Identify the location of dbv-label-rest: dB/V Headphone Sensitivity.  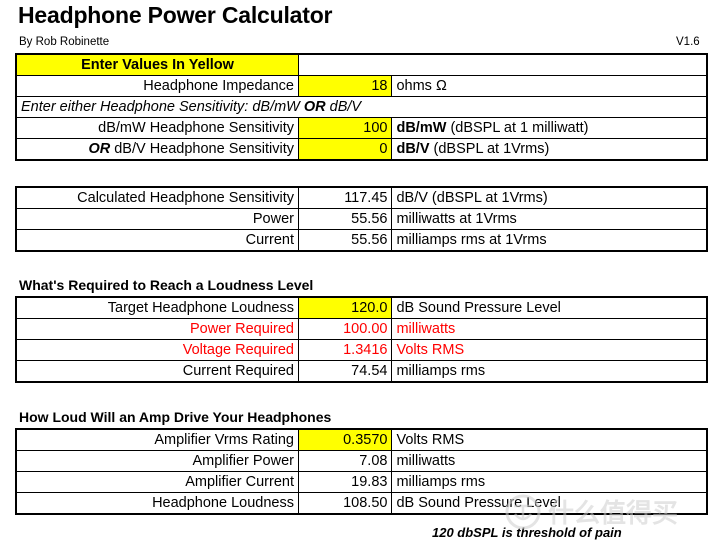
(204, 149).